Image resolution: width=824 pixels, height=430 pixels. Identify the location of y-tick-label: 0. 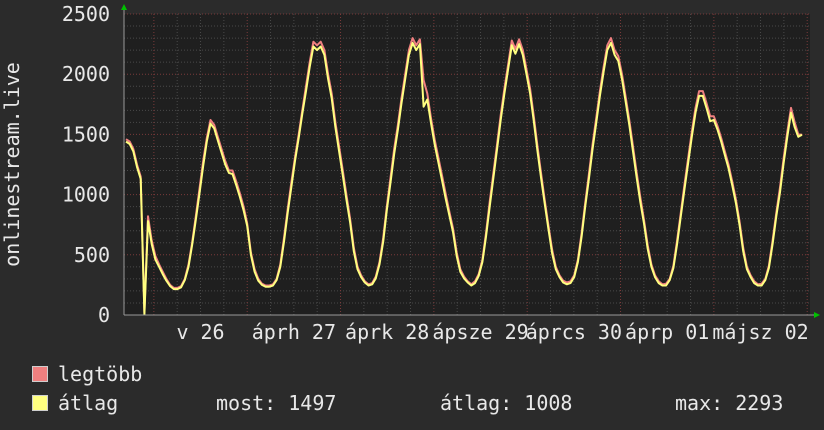
(104, 315).